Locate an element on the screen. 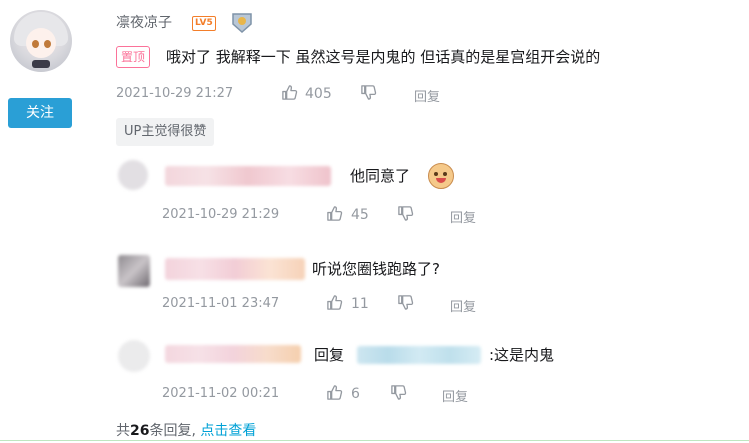 This screenshot has height=443, width=749. reply-prefix: 回复 is located at coordinates (329, 355).